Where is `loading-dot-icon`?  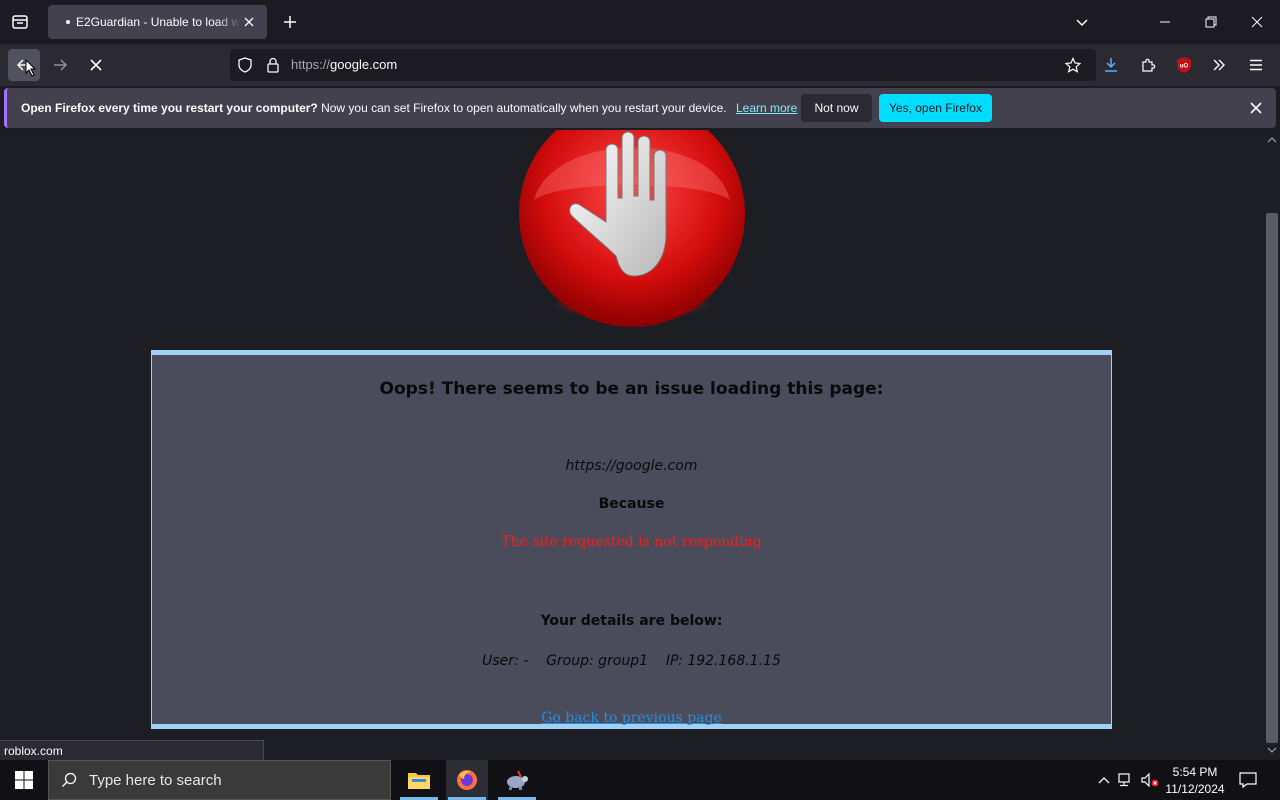 loading-dot-icon is located at coordinates (68, 22).